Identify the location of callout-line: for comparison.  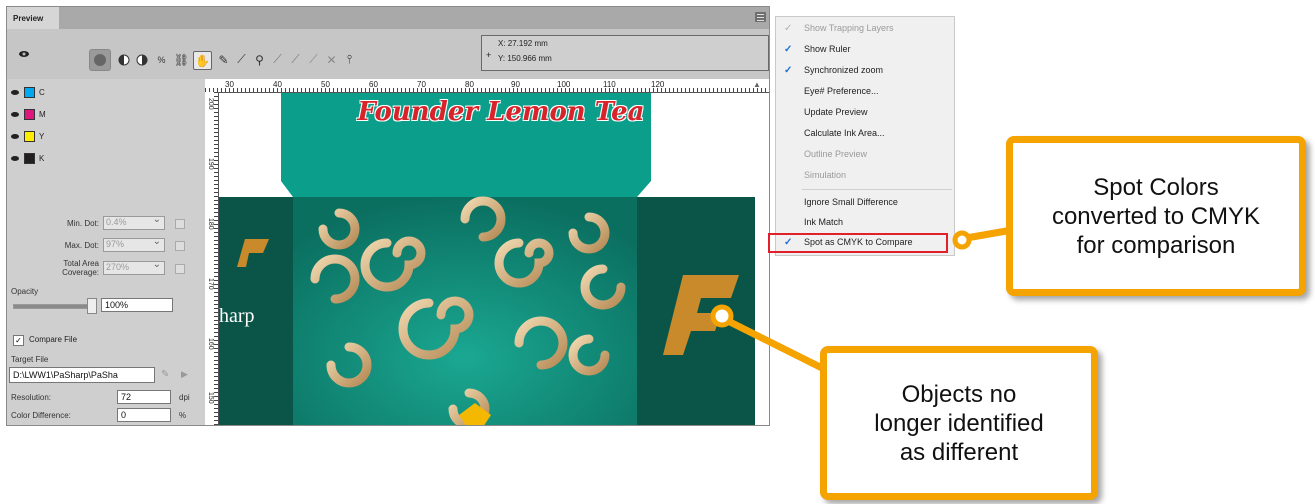
(1156, 245).